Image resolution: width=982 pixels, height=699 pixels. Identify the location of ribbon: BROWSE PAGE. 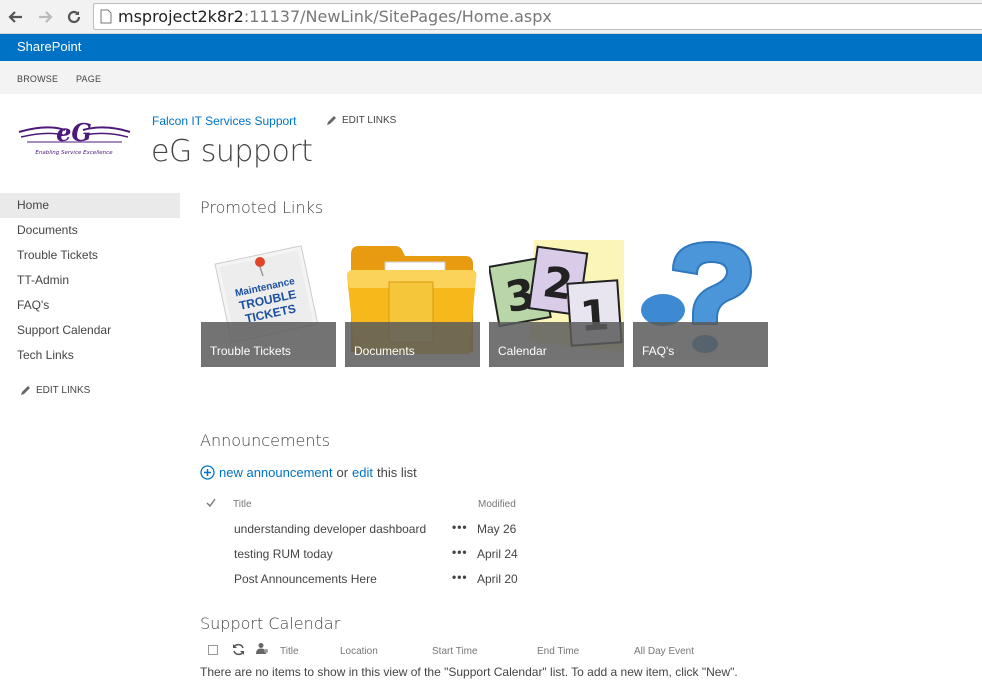
(491, 77).